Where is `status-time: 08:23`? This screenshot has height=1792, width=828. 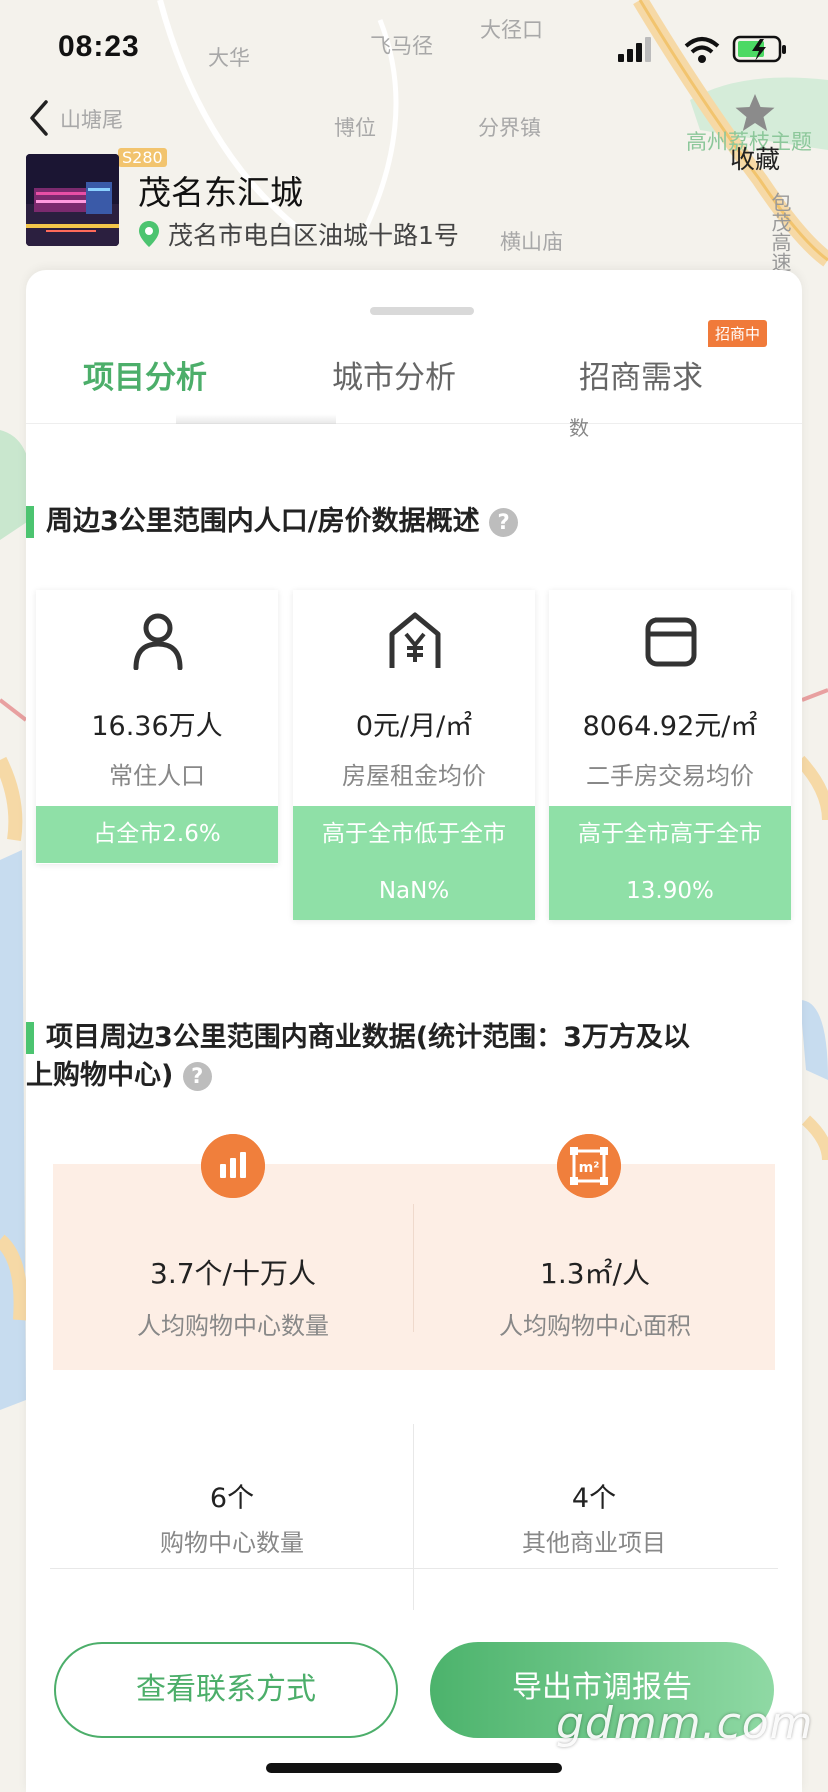 status-time: 08:23 is located at coordinates (99, 46).